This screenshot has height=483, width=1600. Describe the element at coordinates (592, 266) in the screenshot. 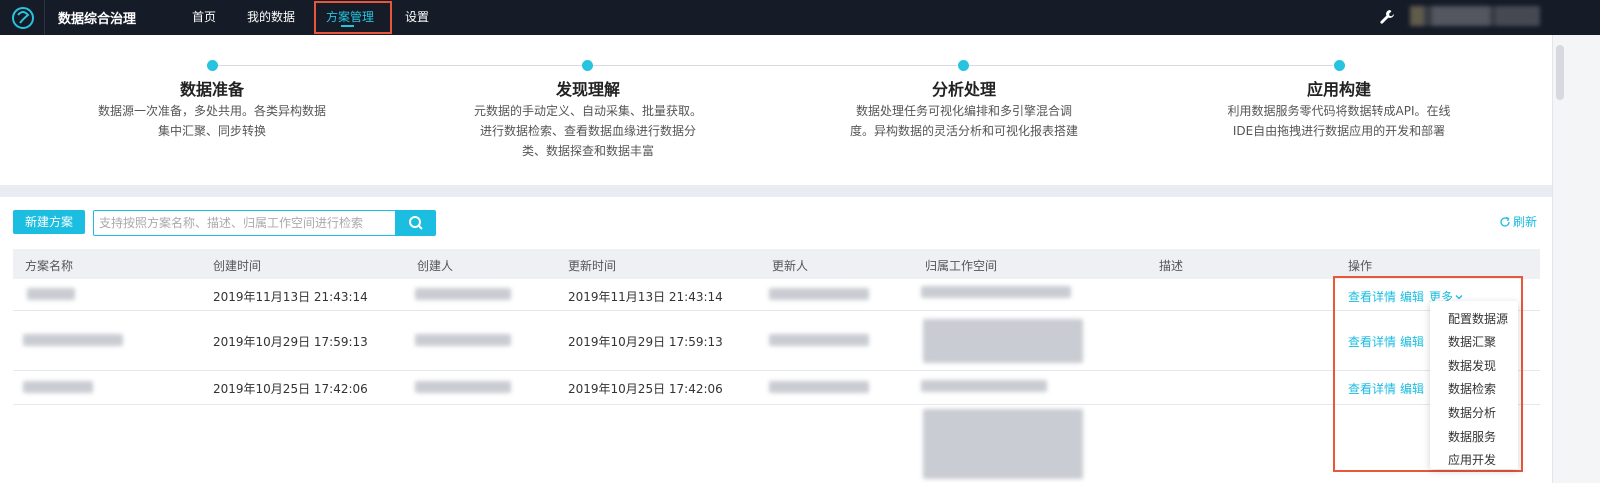

I see `column-header: 更新时间` at that location.